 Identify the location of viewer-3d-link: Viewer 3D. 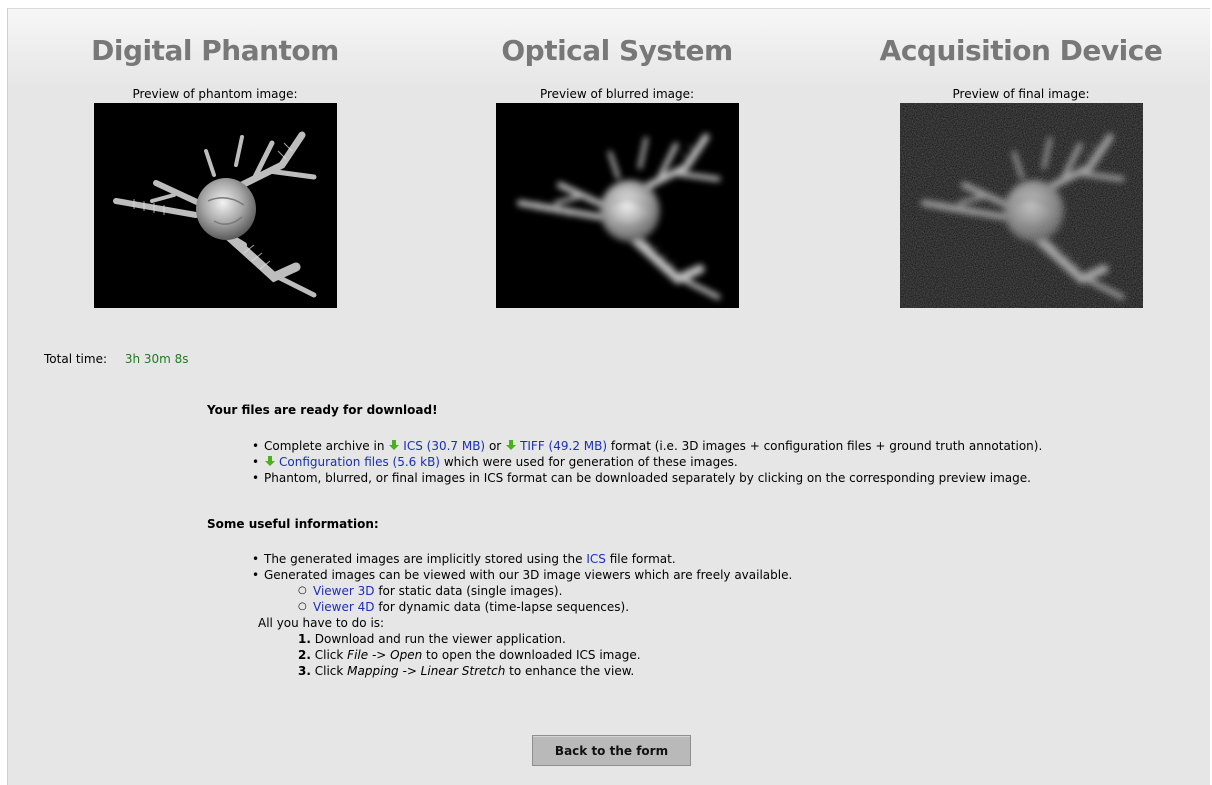
(343, 591).